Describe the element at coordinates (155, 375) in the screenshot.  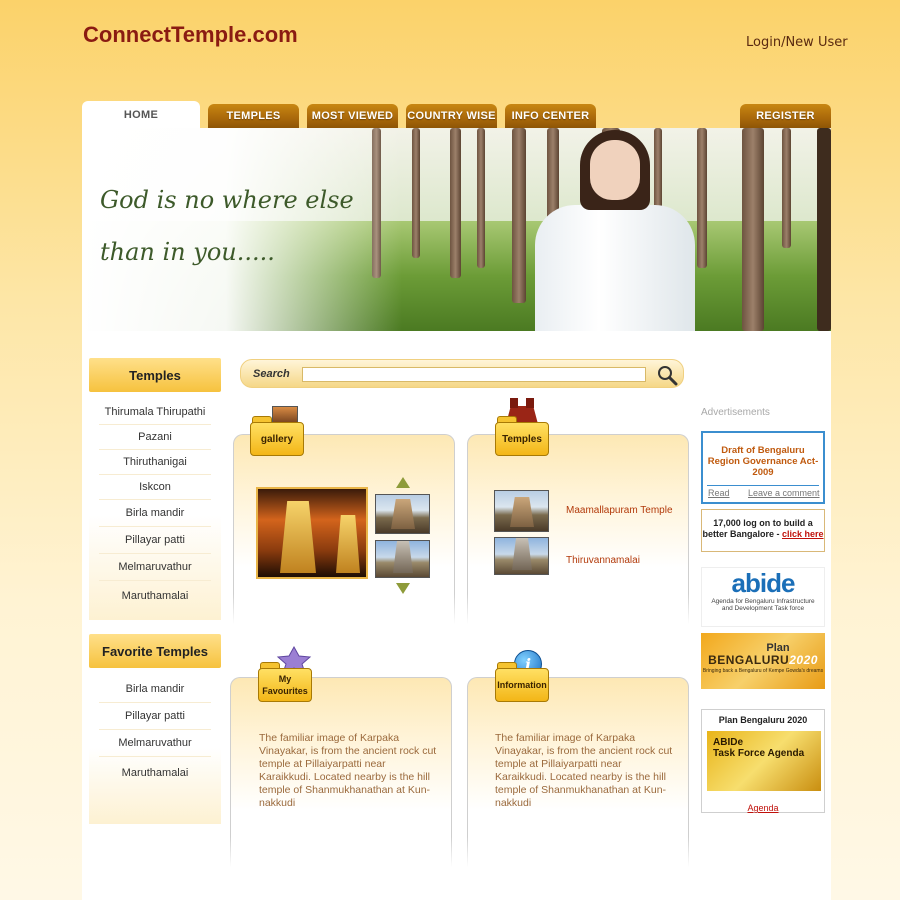
I see `sidebar-temples-title: Temples` at that location.